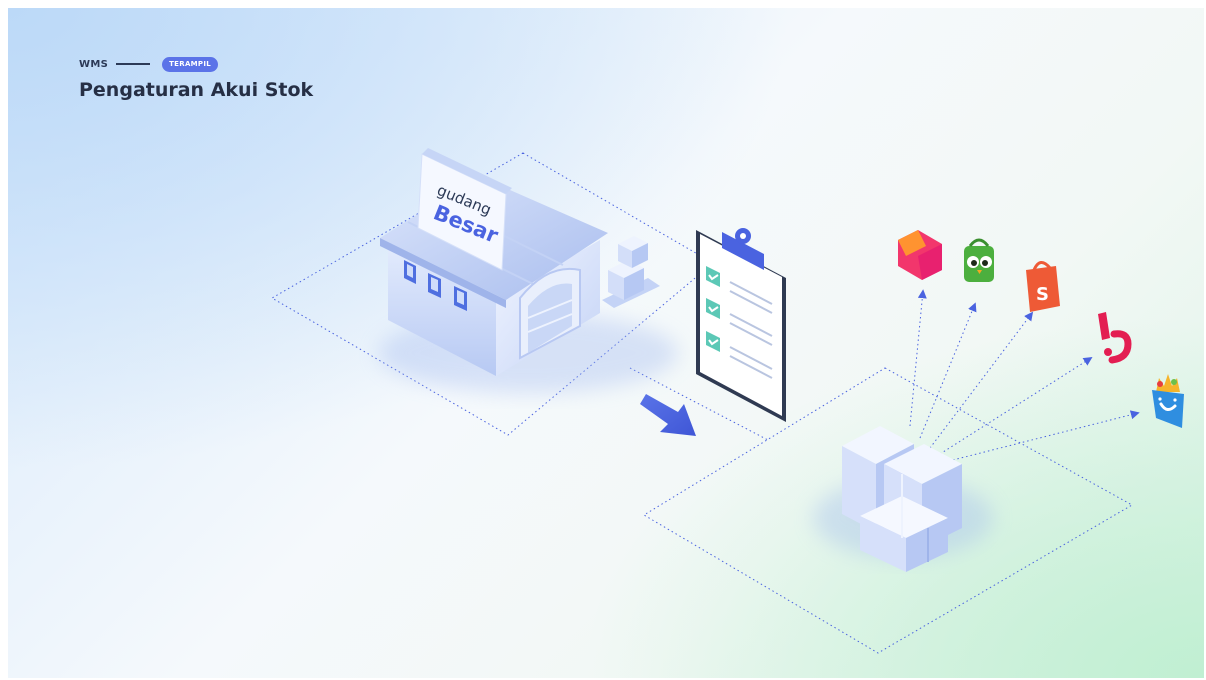 This screenshot has width=1206, height=680. What do you see at coordinates (631, 272) in the screenshot?
I see `pallet-boxes` at bounding box center [631, 272].